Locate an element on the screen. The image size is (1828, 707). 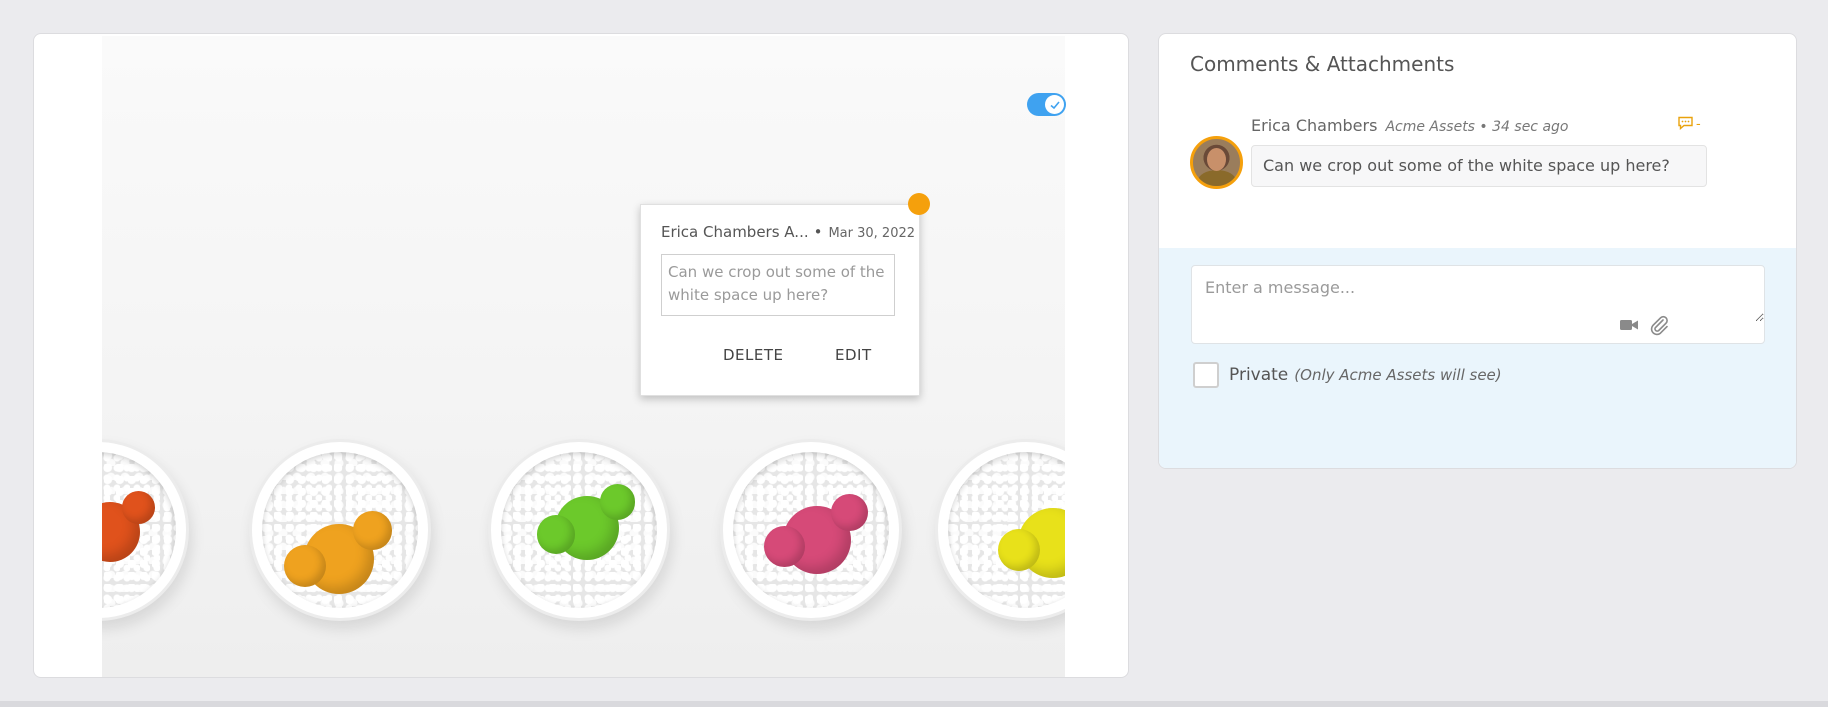
comment-reply-button: - is located at coordinates (1689, 123).